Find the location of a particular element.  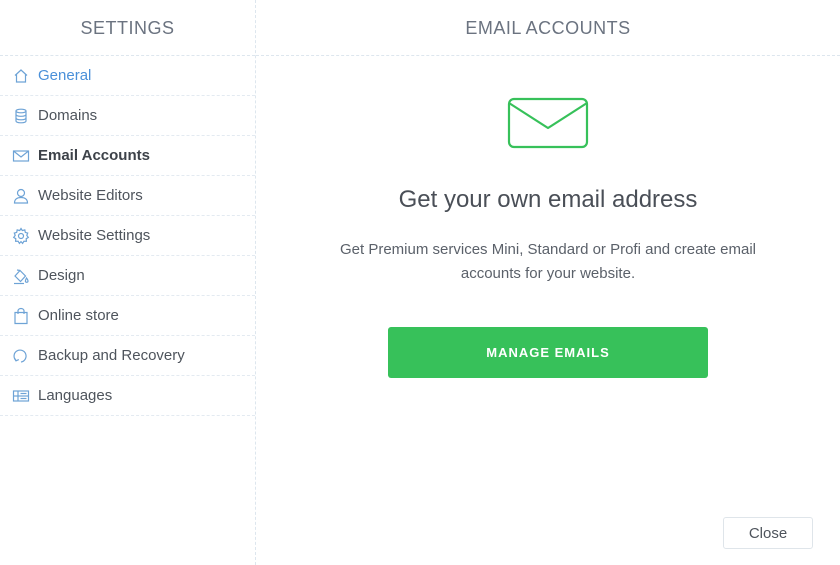

sidebar-item-domains: Domains is located at coordinates (127, 116).